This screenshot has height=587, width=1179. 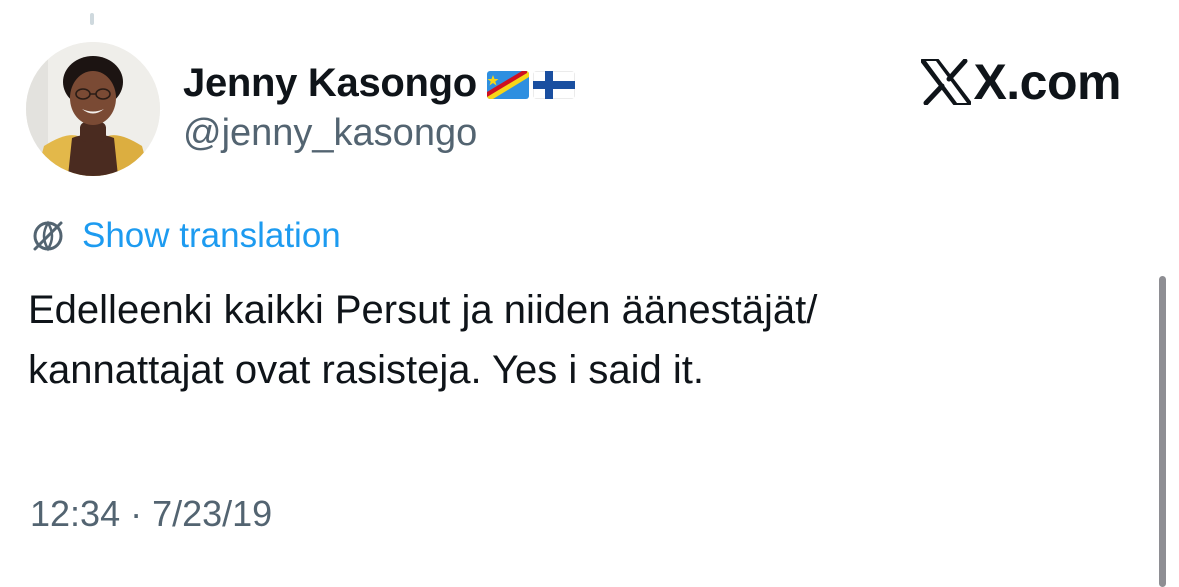 I want to click on brand-logo: X.com, so click(x=1021, y=82).